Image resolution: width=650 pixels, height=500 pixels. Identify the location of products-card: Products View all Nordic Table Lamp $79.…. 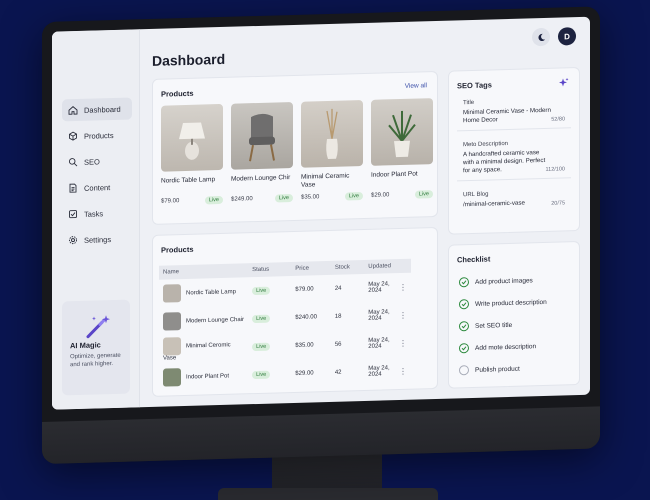
(295, 147).